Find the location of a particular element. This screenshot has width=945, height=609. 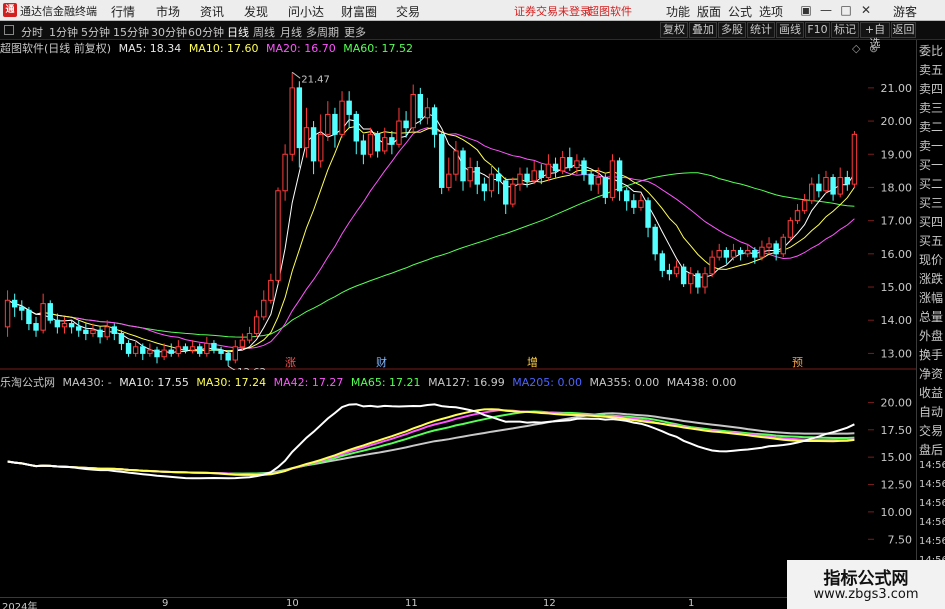

event-marker: 增 is located at coordinates (532, 362).